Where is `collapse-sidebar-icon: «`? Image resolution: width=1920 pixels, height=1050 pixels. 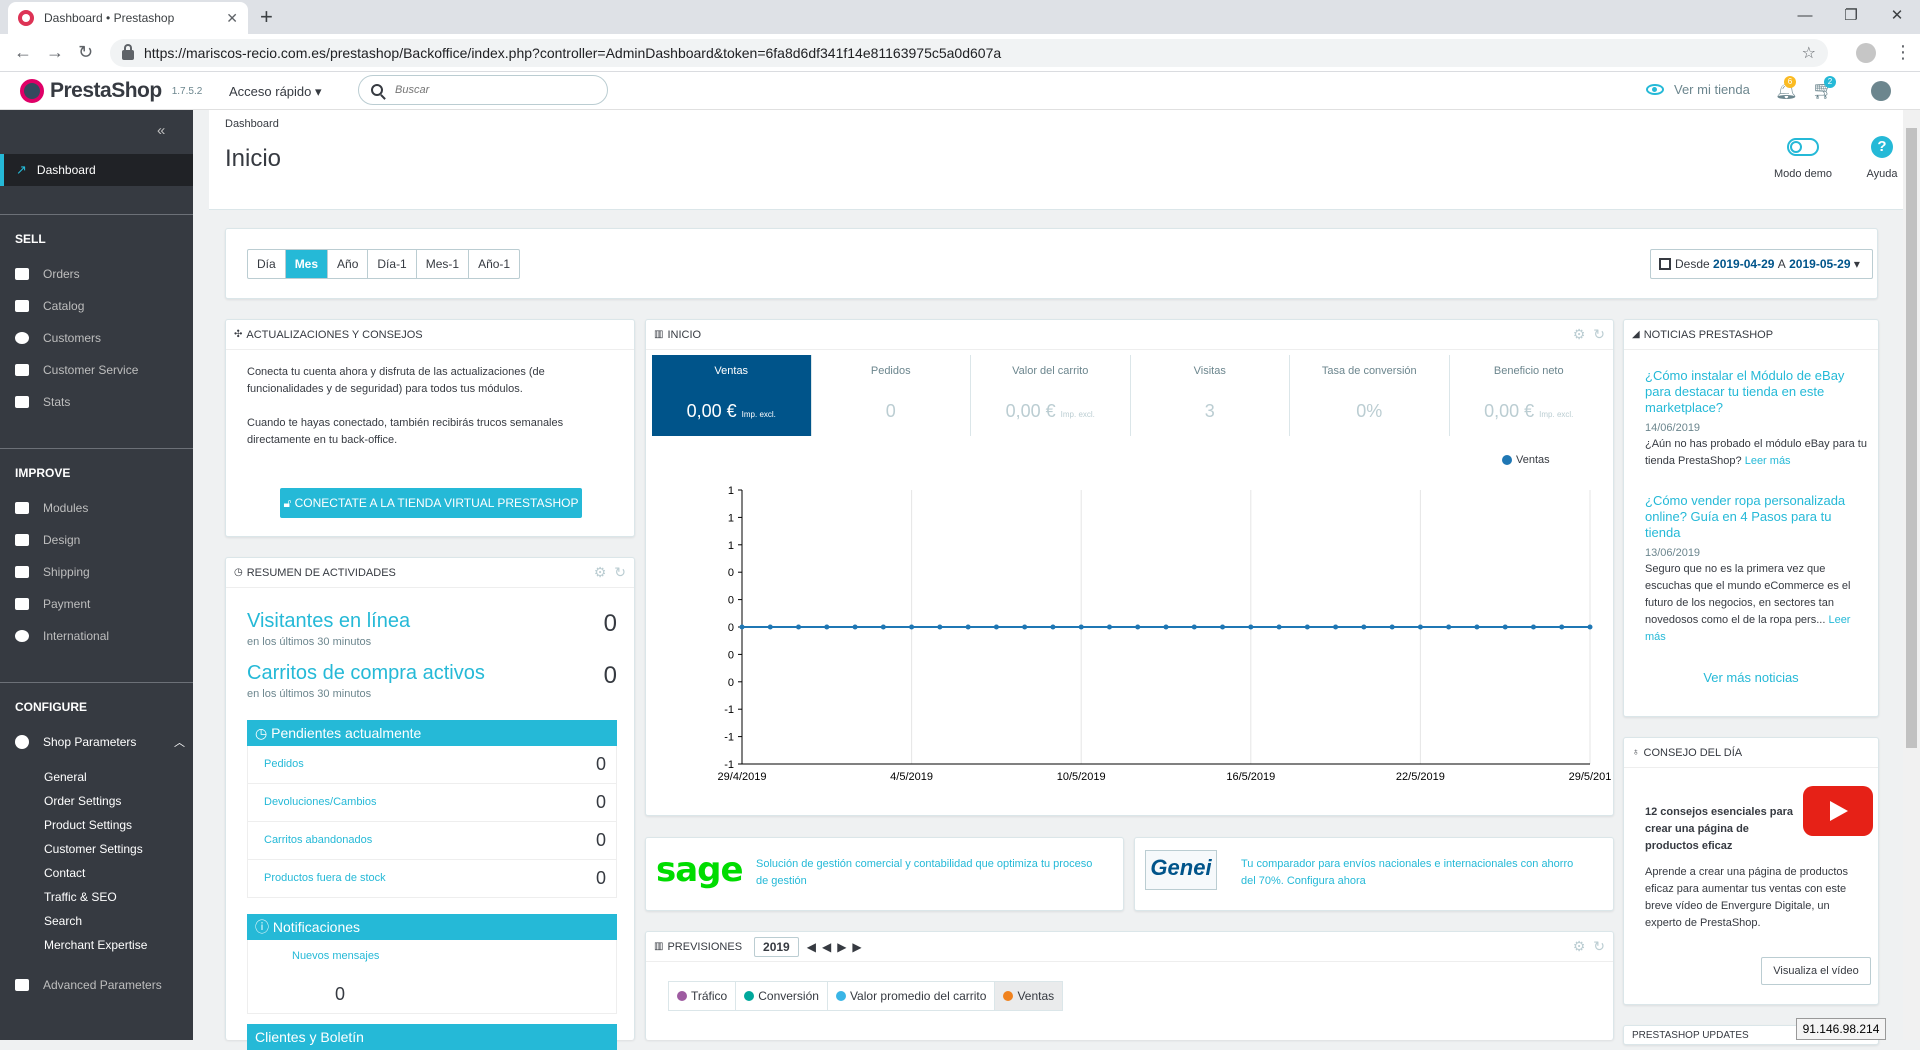
collapse-sidebar-icon: « is located at coordinates (161, 130).